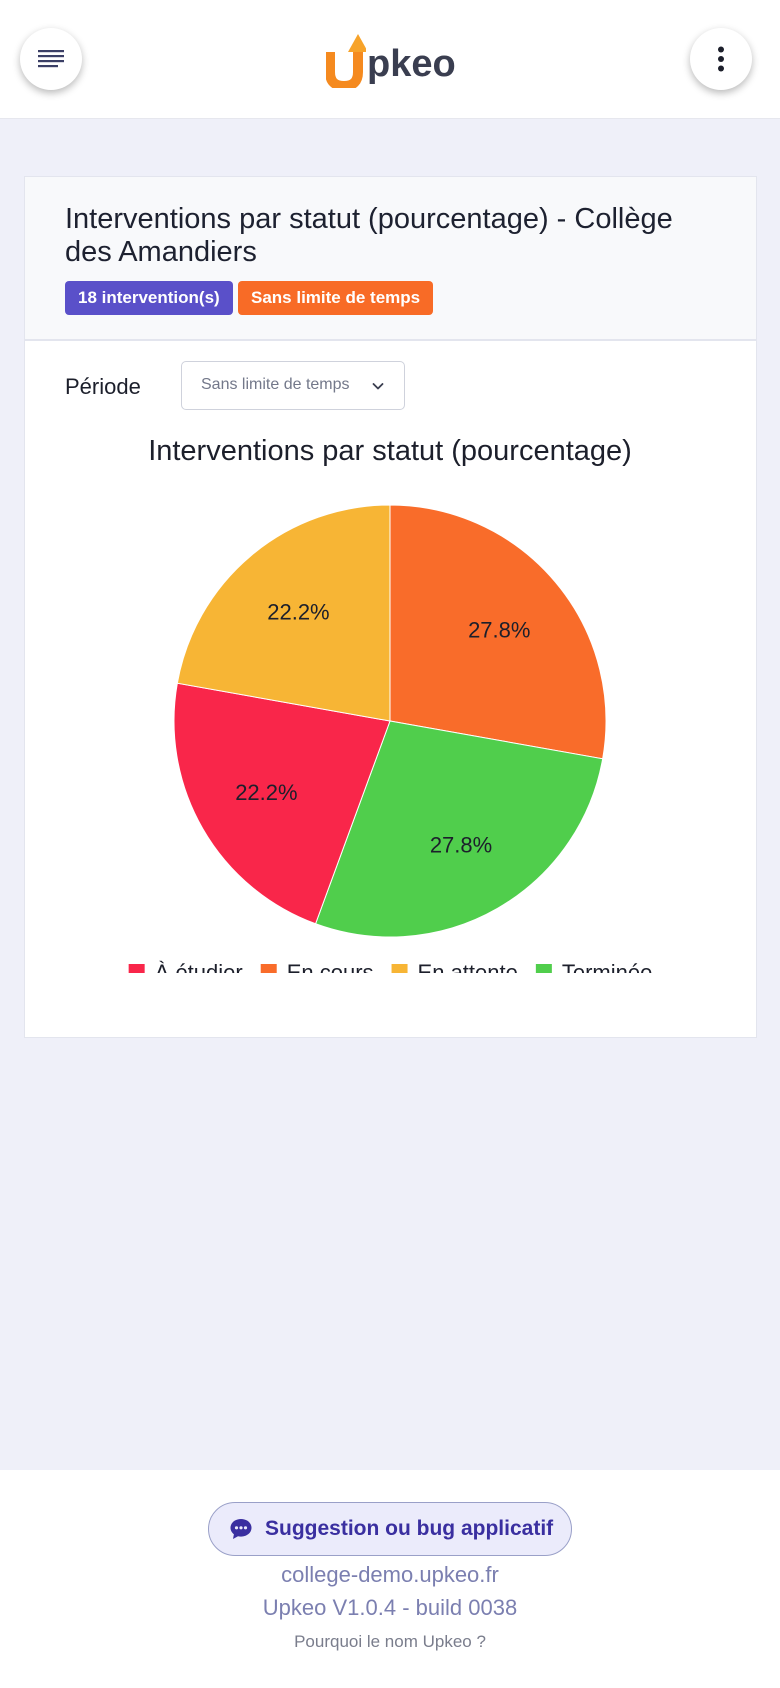 This screenshot has width=780, height=1688. I want to click on legend-label: En cours, so click(330, 966).